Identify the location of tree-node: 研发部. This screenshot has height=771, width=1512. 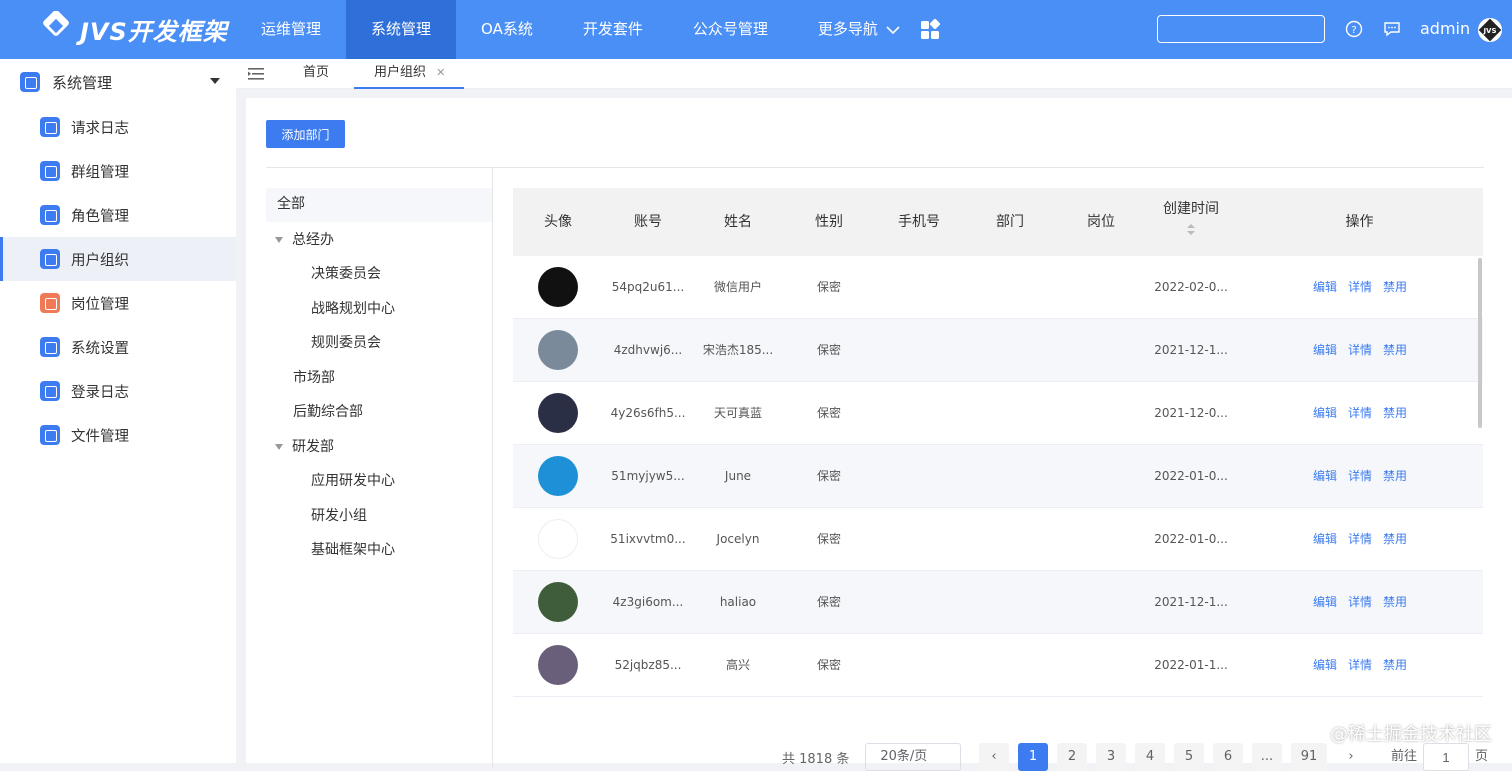
(304, 447).